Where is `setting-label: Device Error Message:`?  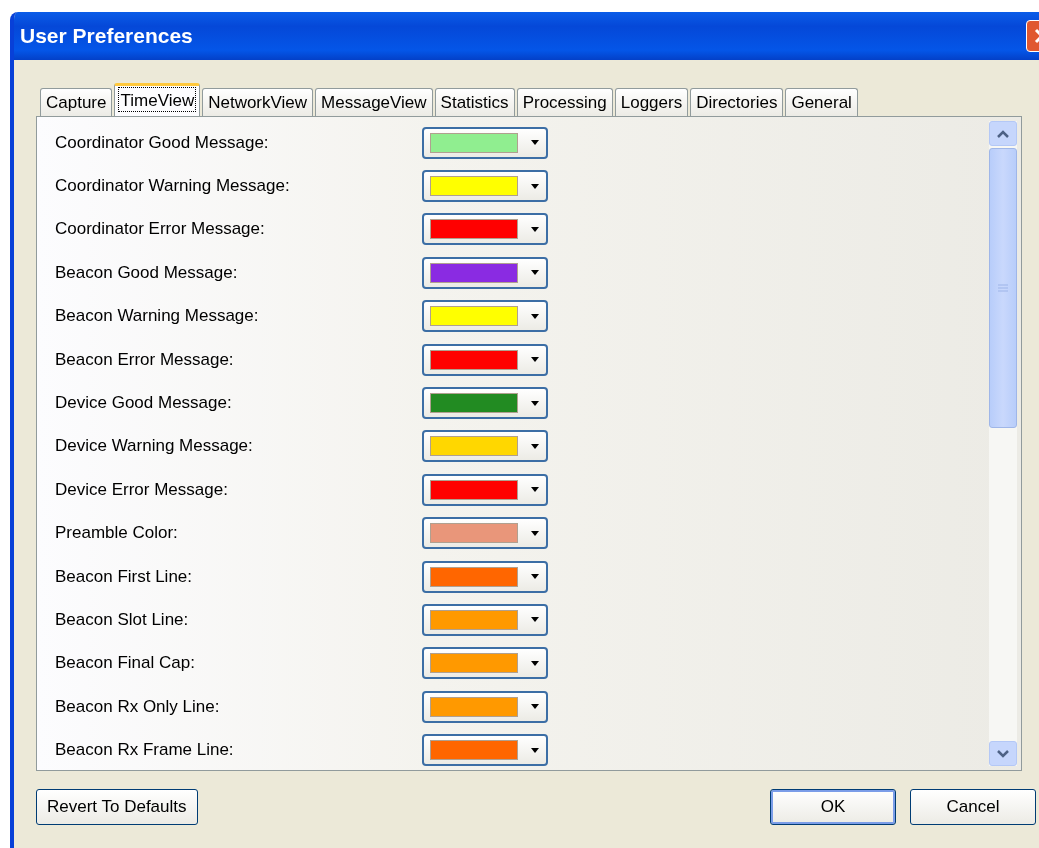
setting-label: Device Error Message: is located at coordinates (142, 489).